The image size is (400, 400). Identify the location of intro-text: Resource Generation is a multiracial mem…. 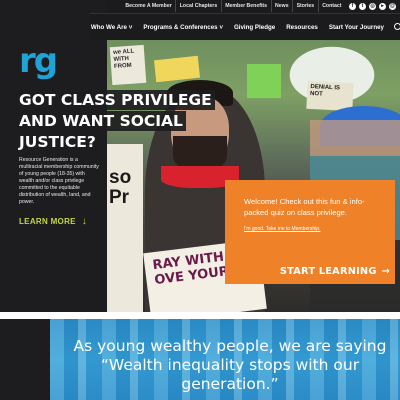
(59, 181).